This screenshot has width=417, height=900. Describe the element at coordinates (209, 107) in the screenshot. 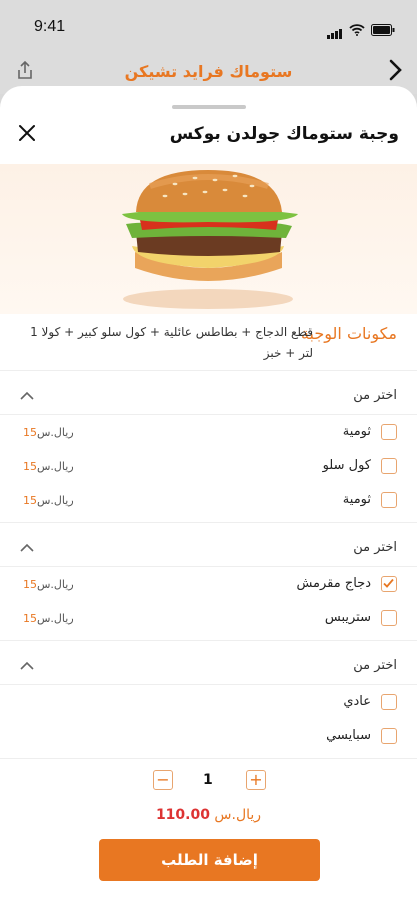

I see `sheet-handle` at that location.